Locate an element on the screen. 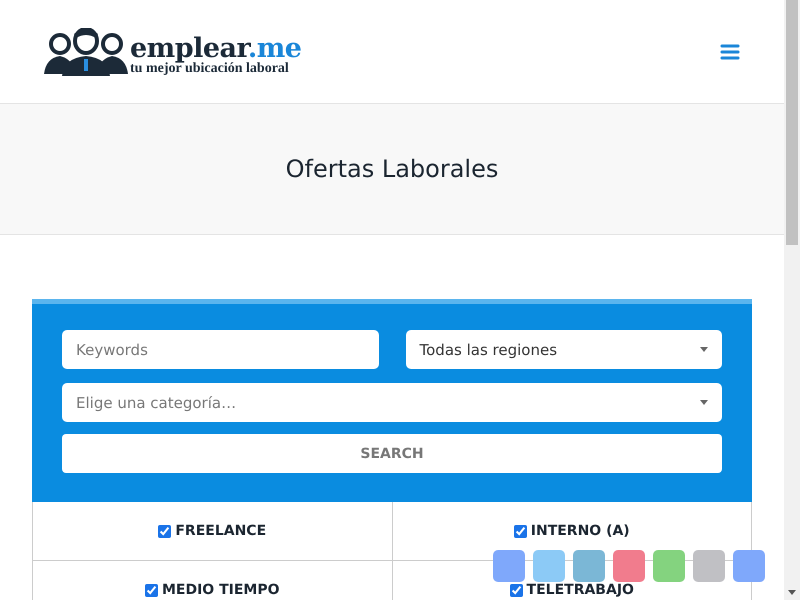  job-type-option: TELETRABAJO is located at coordinates (572, 590).